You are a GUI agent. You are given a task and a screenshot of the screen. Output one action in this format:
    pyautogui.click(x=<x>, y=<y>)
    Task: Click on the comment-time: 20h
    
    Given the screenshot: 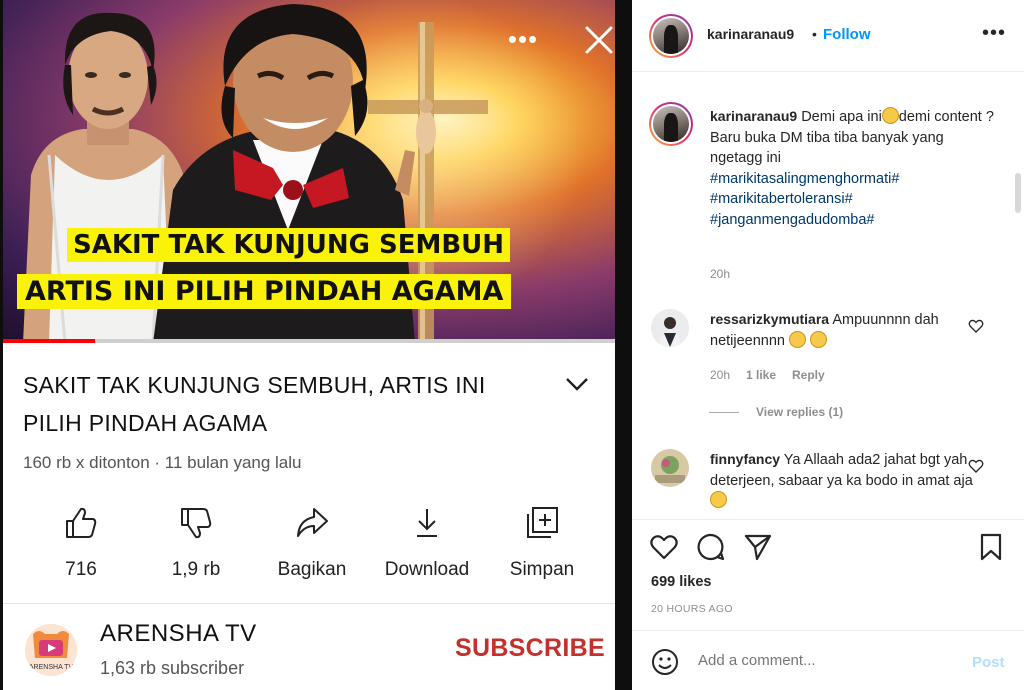 What is the action you would take?
    pyautogui.click(x=720, y=375)
    